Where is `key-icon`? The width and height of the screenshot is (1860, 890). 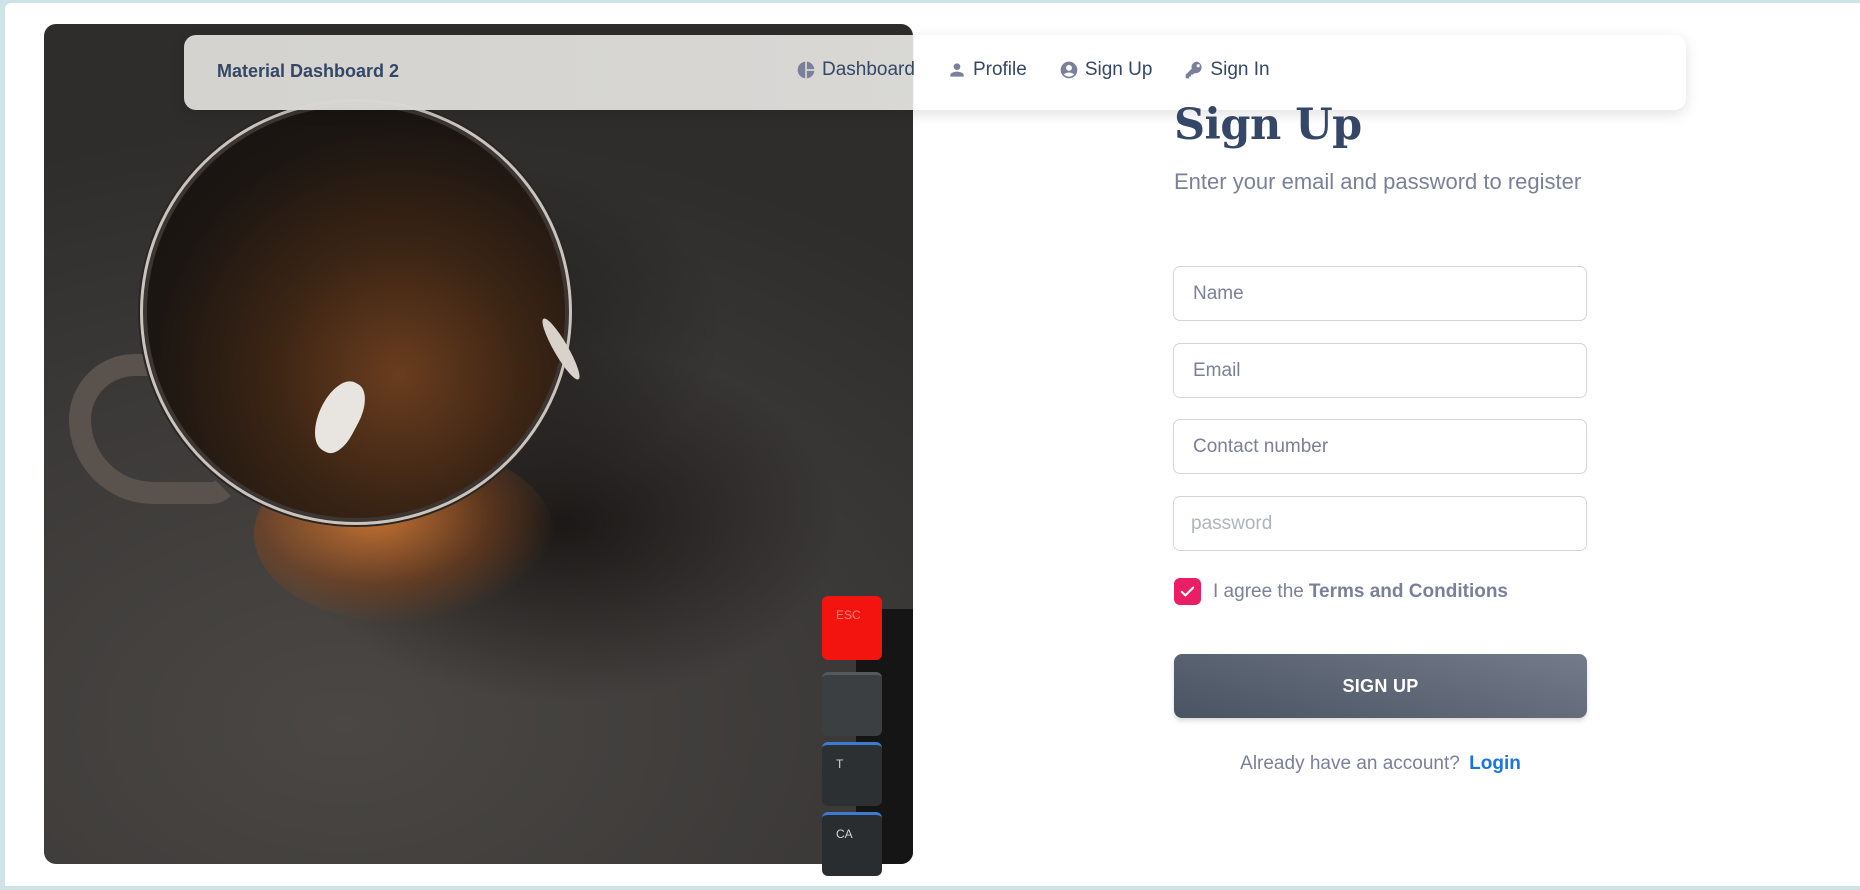
key-icon is located at coordinates (1194, 70).